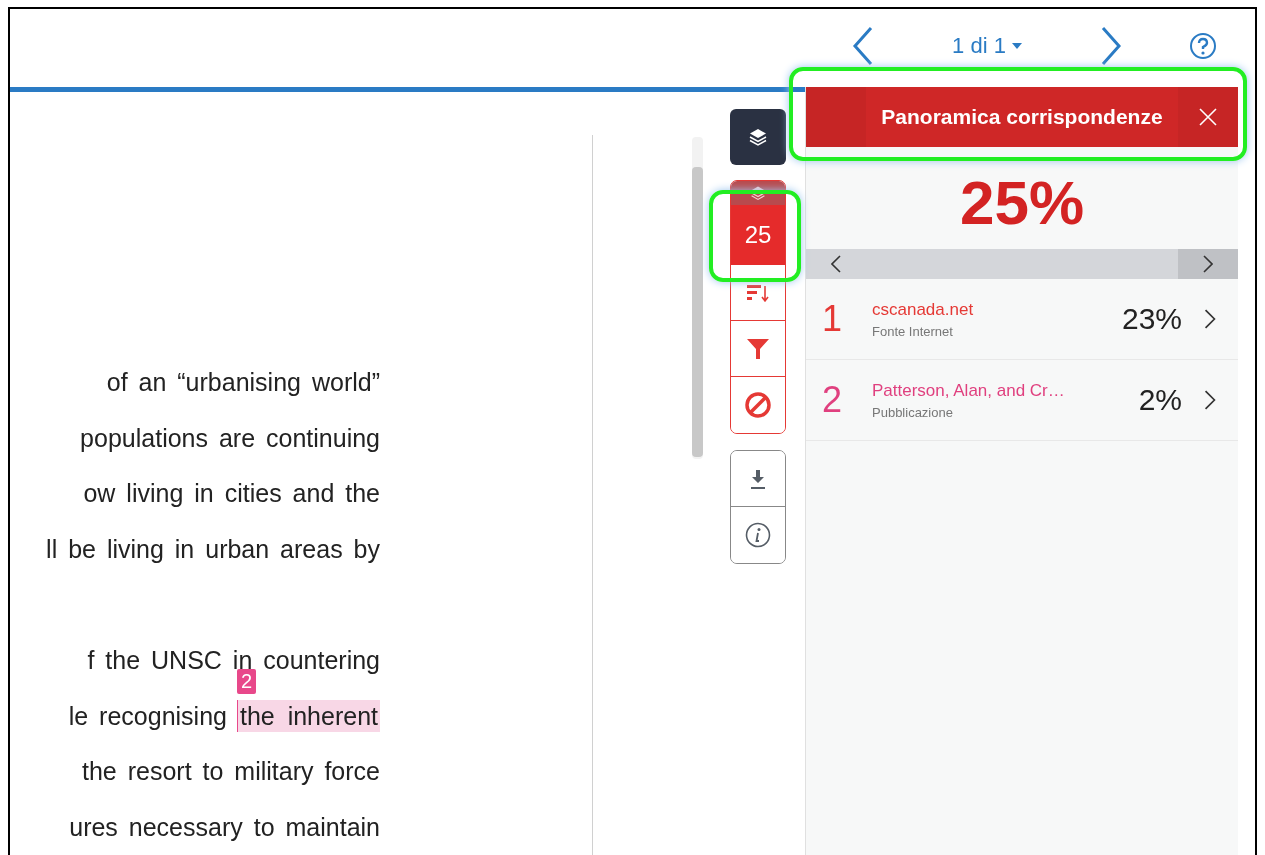 This screenshot has width=1265, height=855. What do you see at coordinates (230, 438) in the screenshot?
I see `document-text-line: populations are continuing` at bounding box center [230, 438].